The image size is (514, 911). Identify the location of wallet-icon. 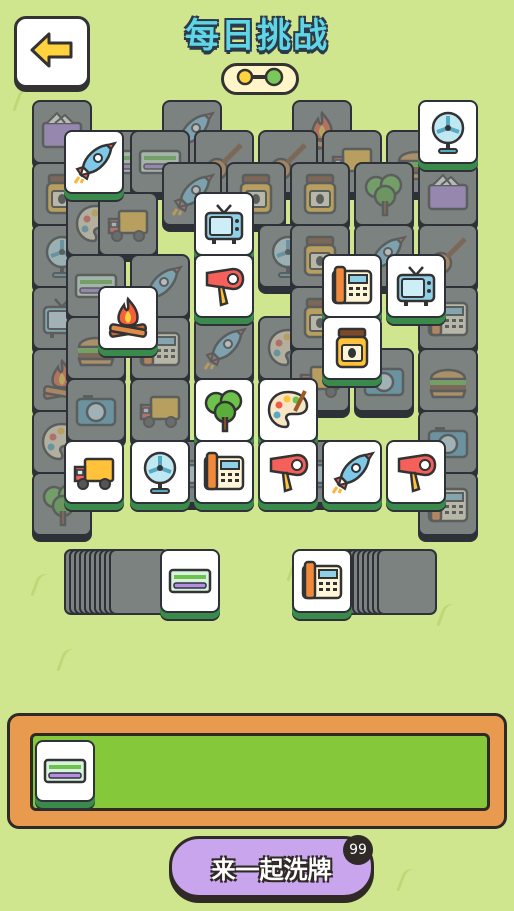
(448, 194).